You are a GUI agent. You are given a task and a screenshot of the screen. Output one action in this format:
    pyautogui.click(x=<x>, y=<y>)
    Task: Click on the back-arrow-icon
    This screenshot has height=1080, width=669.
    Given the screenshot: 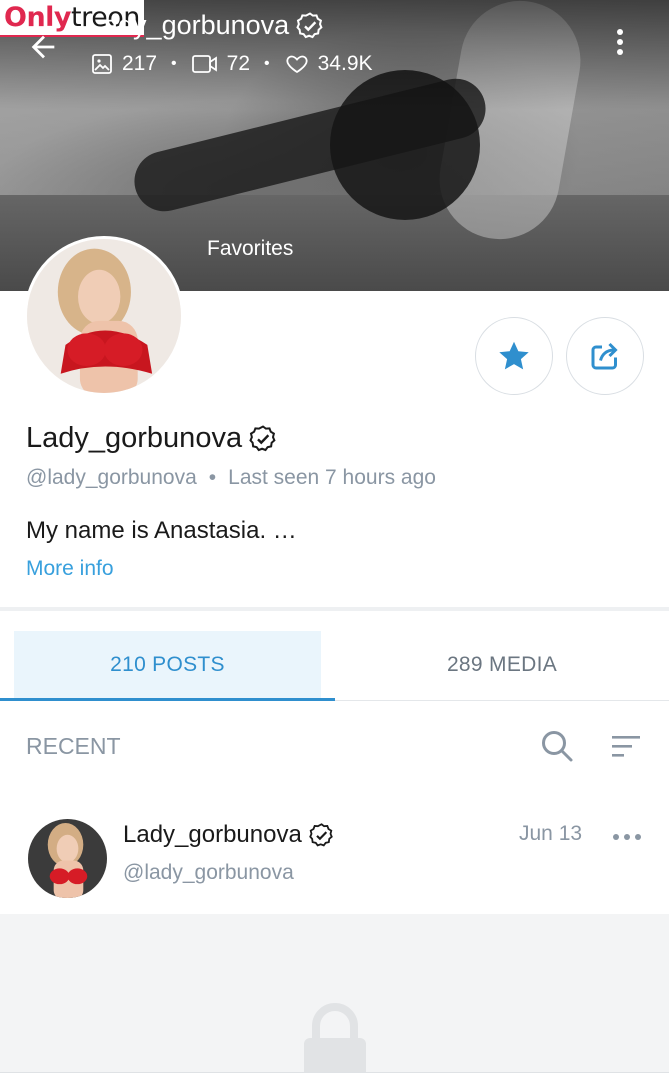 What is the action you would take?
    pyautogui.click(x=43, y=47)
    